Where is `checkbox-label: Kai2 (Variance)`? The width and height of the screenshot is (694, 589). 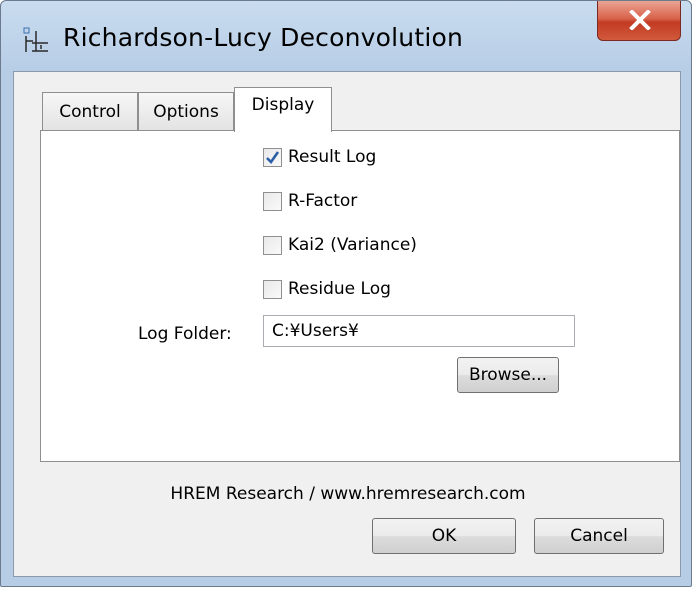 checkbox-label: Kai2 (Variance) is located at coordinates (352, 245).